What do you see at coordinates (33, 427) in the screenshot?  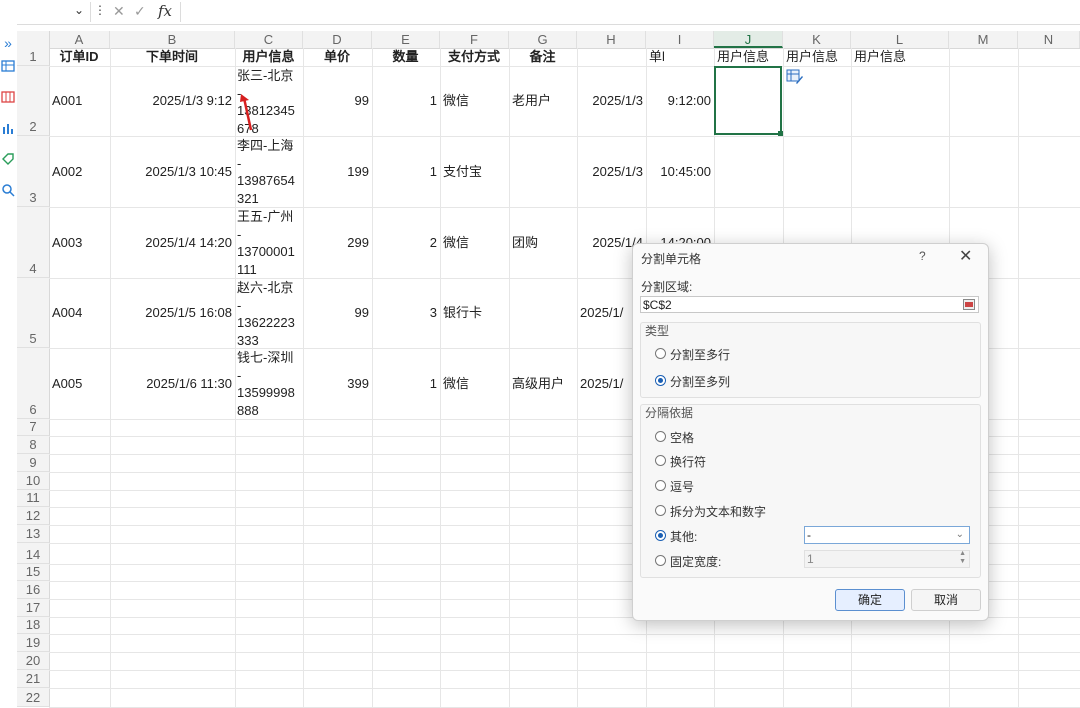 I see `row-header-7: 7` at bounding box center [33, 427].